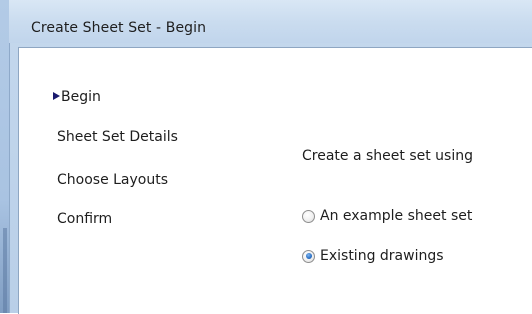 This screenshot has width=532, height=314. I want to click on option-example-sheet-set: An example sheet set, so click(387, 216).